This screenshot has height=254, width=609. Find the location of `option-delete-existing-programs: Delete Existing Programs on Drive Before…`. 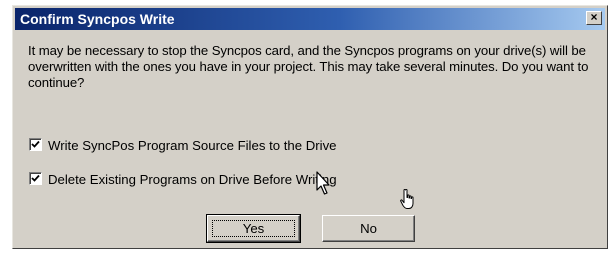

option-delete-existing-programs: Delete Existing Programs on Drive Before… is located at coordinates (183, 179).